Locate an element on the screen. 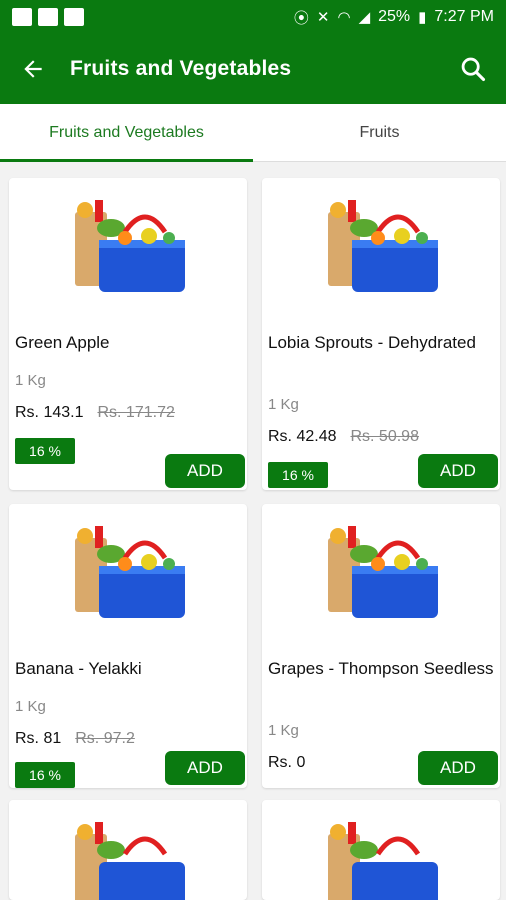 This screenshot has height=900, width=506. current-price: Rs. 81 is located at coordinates (38, 738).